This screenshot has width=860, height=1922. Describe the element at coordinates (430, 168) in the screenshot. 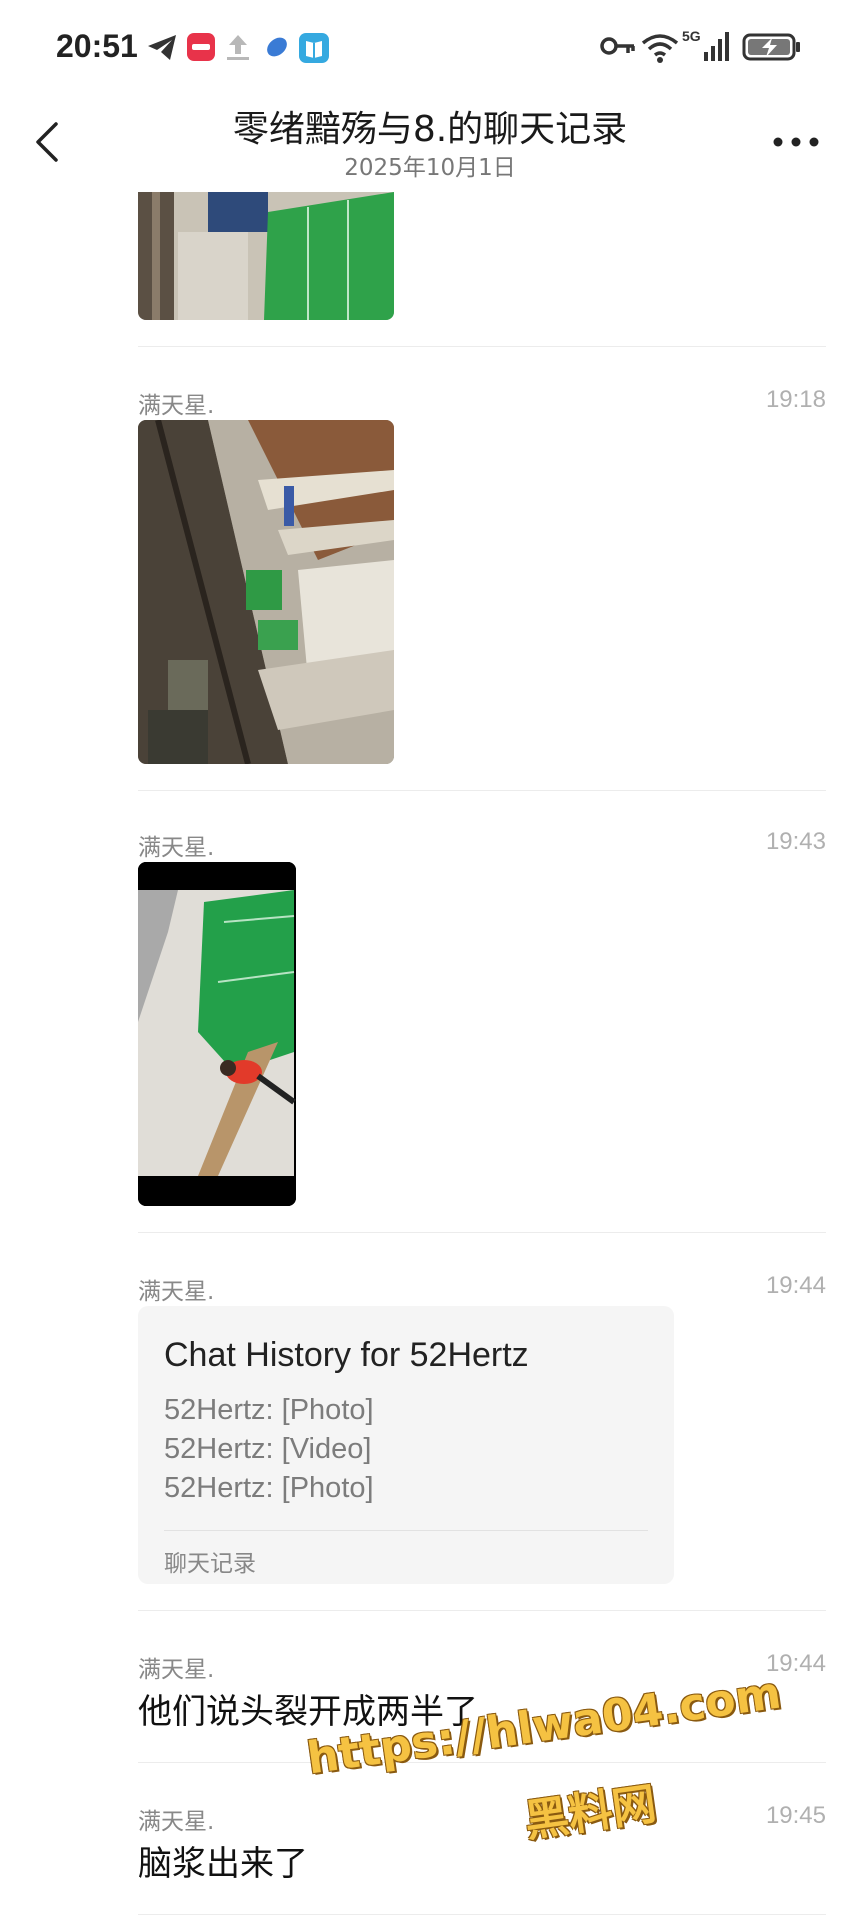

I see `page-subtitle-date: 2025年10月1日` at that location.